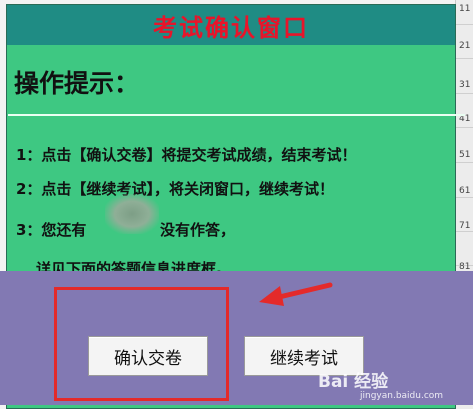 The width and height of the screenshot is (473, 409). What do you see at coordinates (353, 382) in the screenshot?
I see `baidu-watermark: Bai 经验` at bounding box center [353, 382].